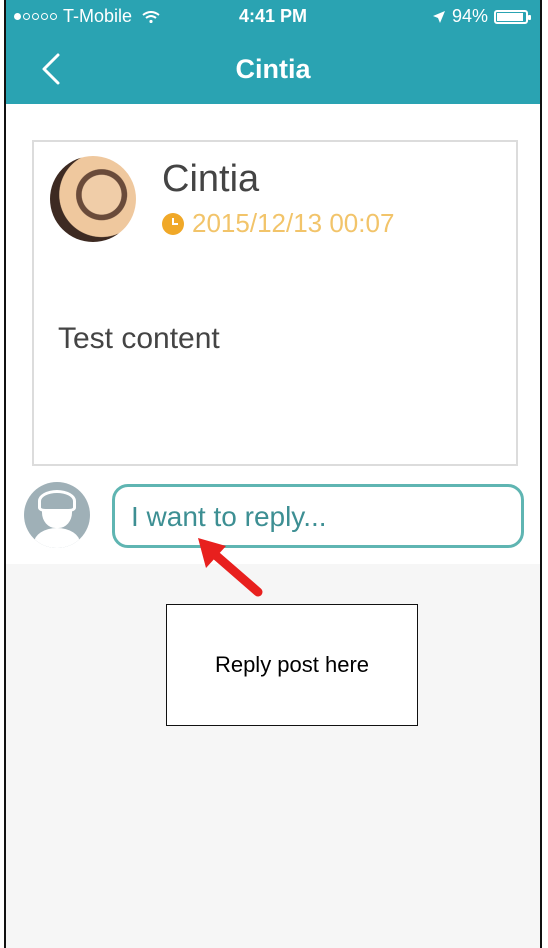  I want to click on author-avatar, so click(93, 199).